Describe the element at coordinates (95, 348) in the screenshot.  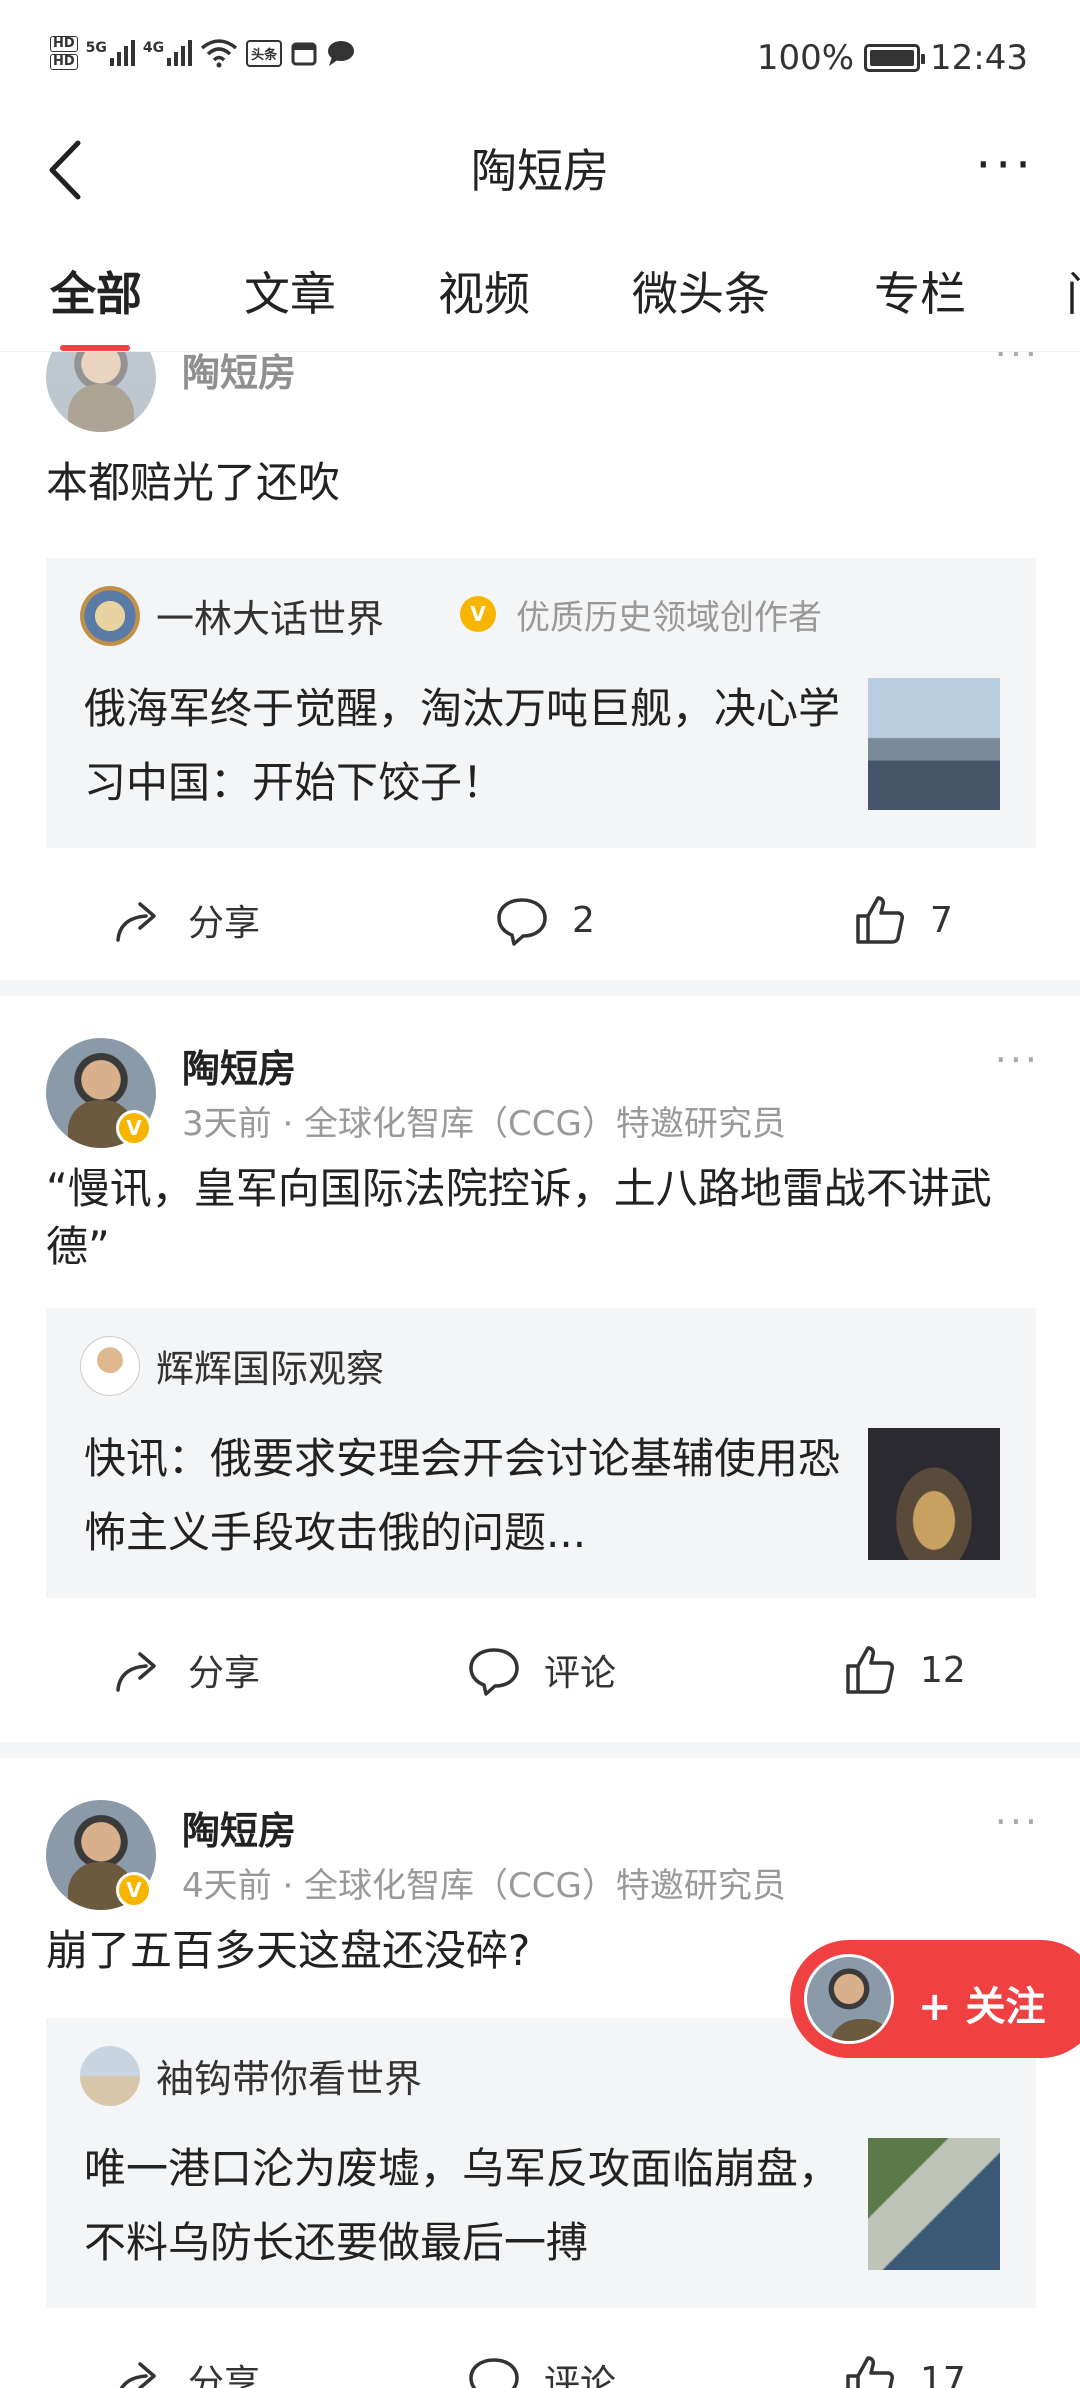
I see `active-tab-indicator` at that location.